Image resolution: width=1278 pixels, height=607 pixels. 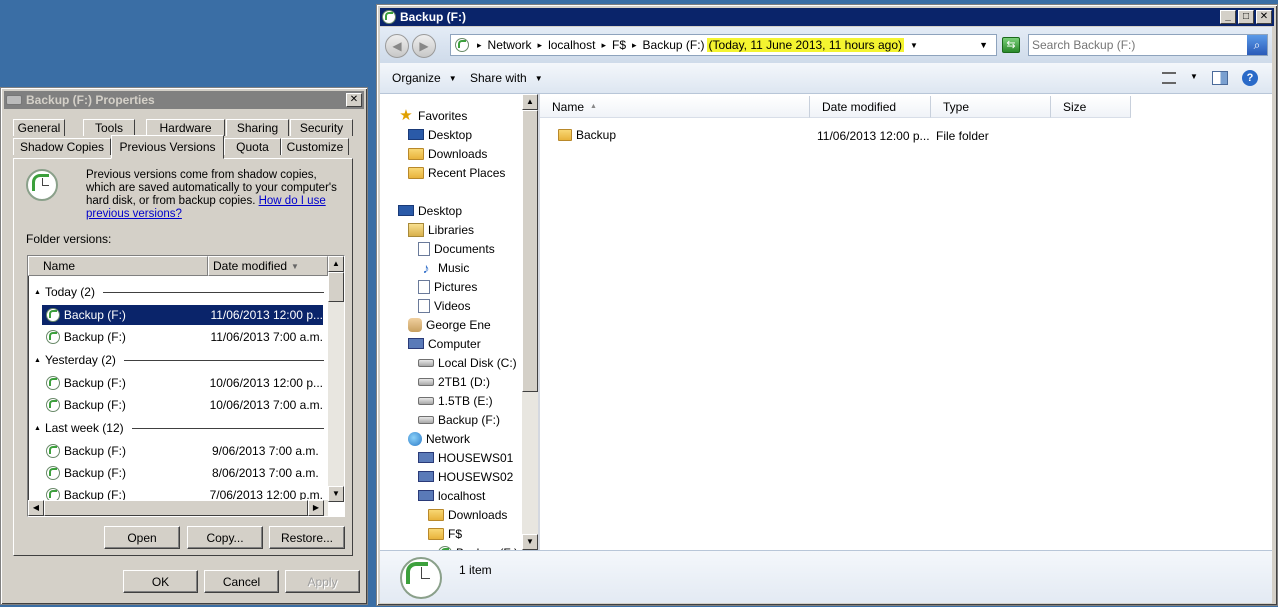 What do you see at coordinates (1091, 107) in the screenshot?
I see `column-header-3: Size` at bounding box center [1091, 107].